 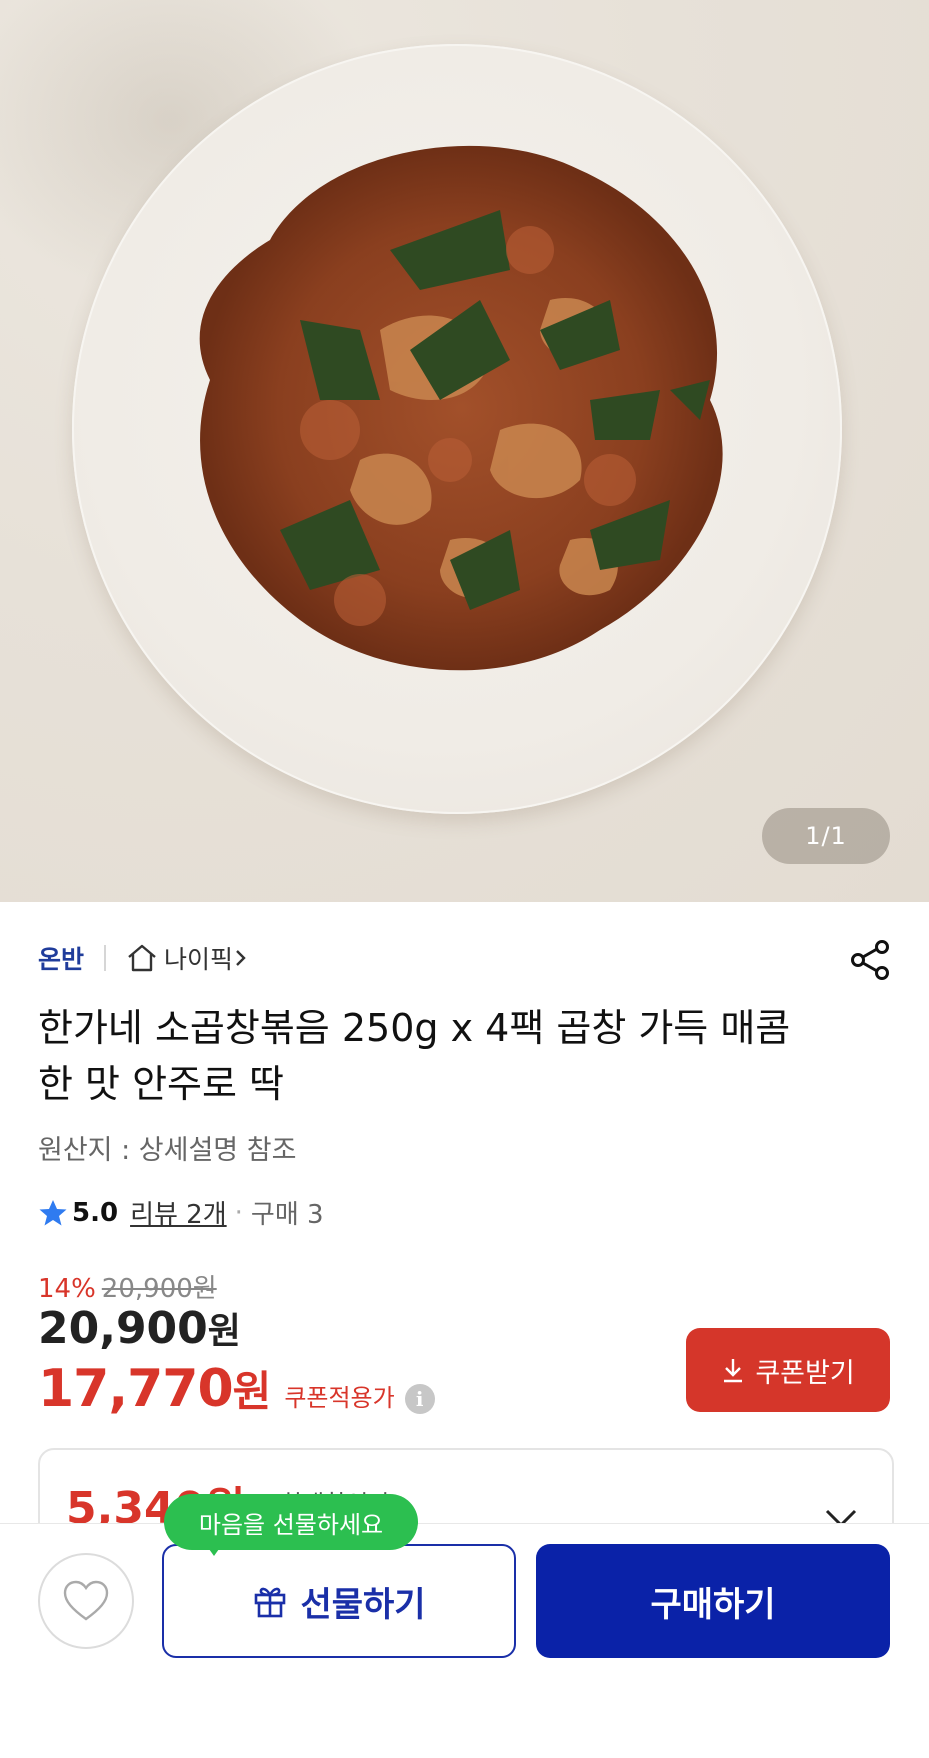 I want to click on product-title: 한가네 소곱창볶음 250g x 4팩 곱창 가득 매콤한 맛 안주로 딱, so click(x=414, y=1056).